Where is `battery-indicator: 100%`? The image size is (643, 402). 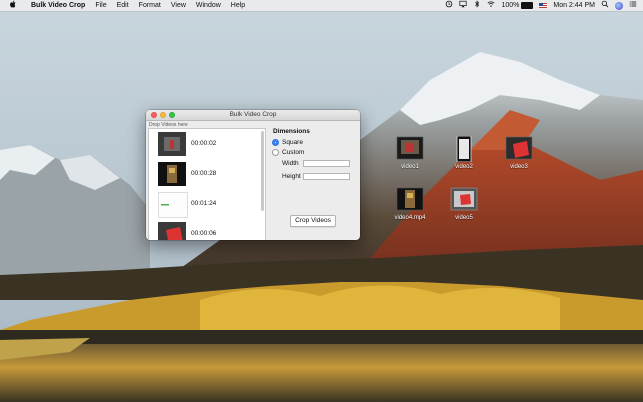
battery-indicator: 100% is located at coordinates (517, 5).